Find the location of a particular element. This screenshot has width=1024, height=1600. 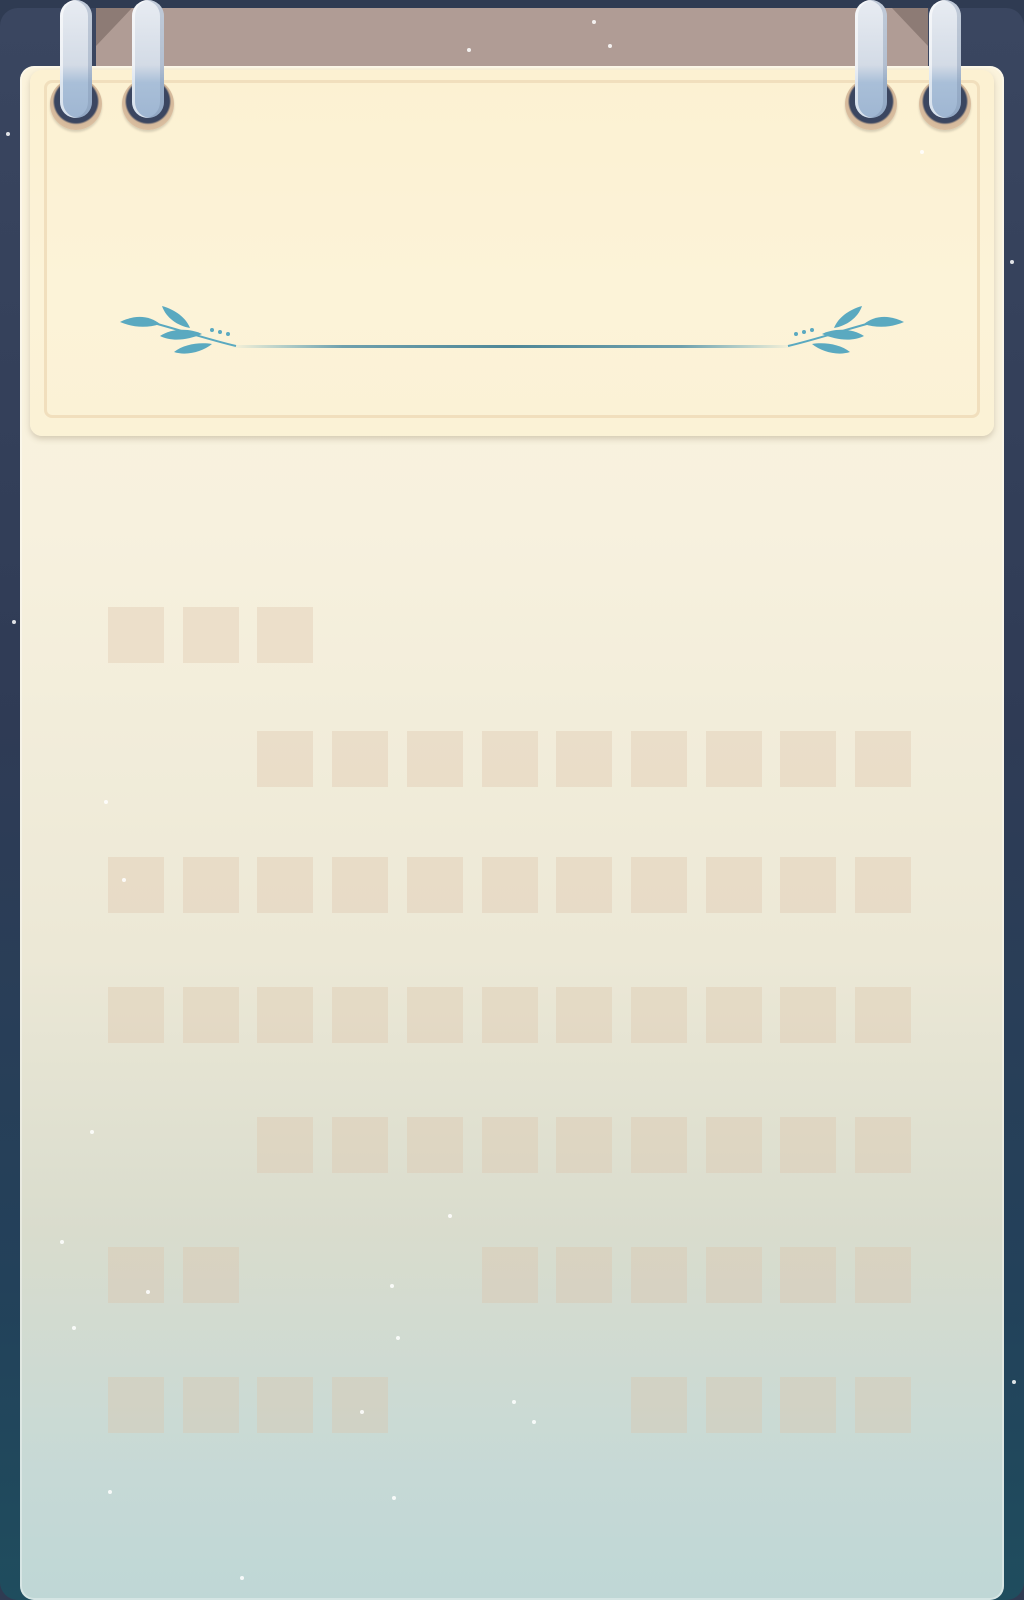

laurel-divider-icon is located at coordinates (512, 330).